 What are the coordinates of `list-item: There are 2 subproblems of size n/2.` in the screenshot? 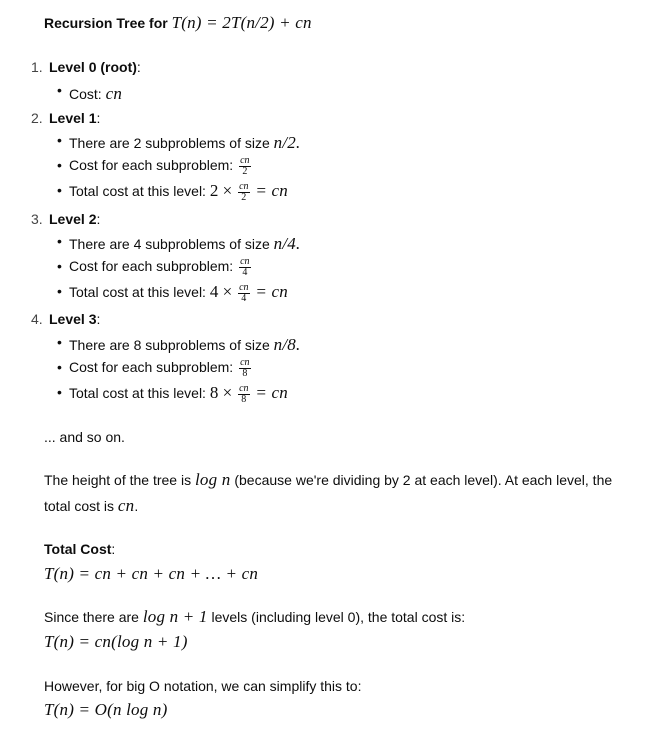 It's located at (184, 143).